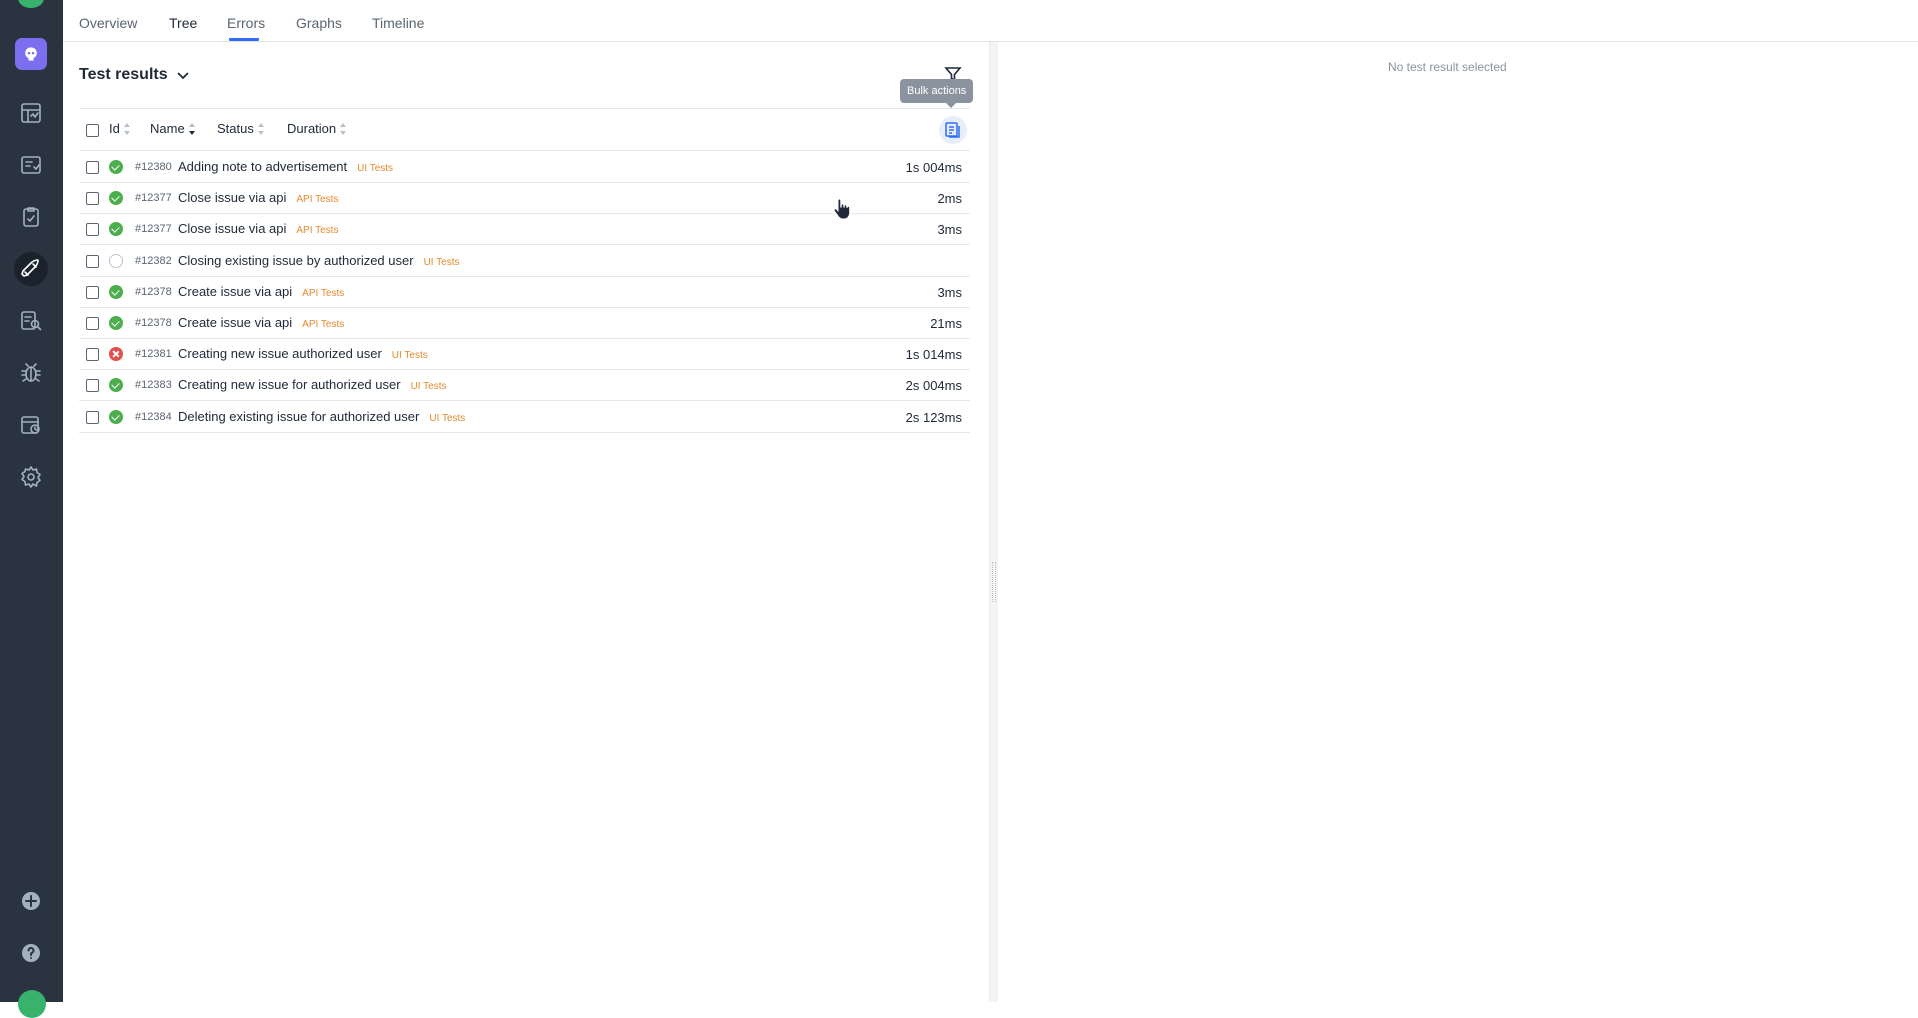 The image size is (1918, 1018). Describe the element at coordinates (842, 209) in the screenshot. I see `hand-cursor-icon` at that location.